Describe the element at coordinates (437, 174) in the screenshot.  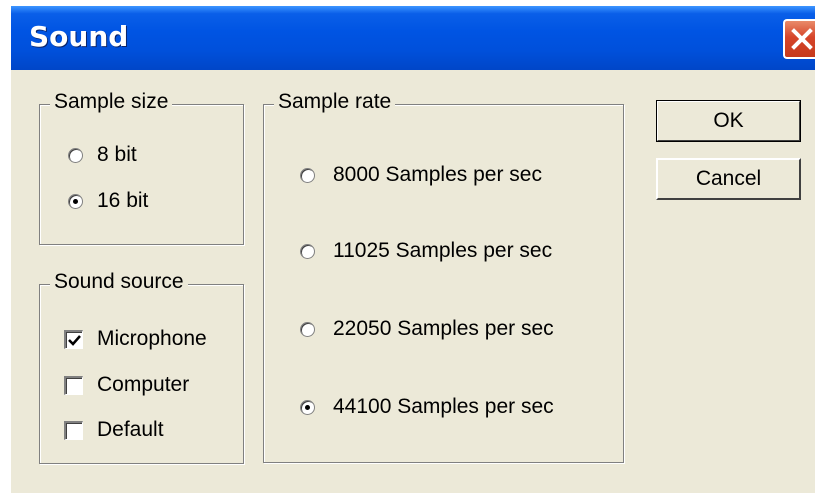
I see `radio-8000-label: 8000 Samples per sec` at that location.